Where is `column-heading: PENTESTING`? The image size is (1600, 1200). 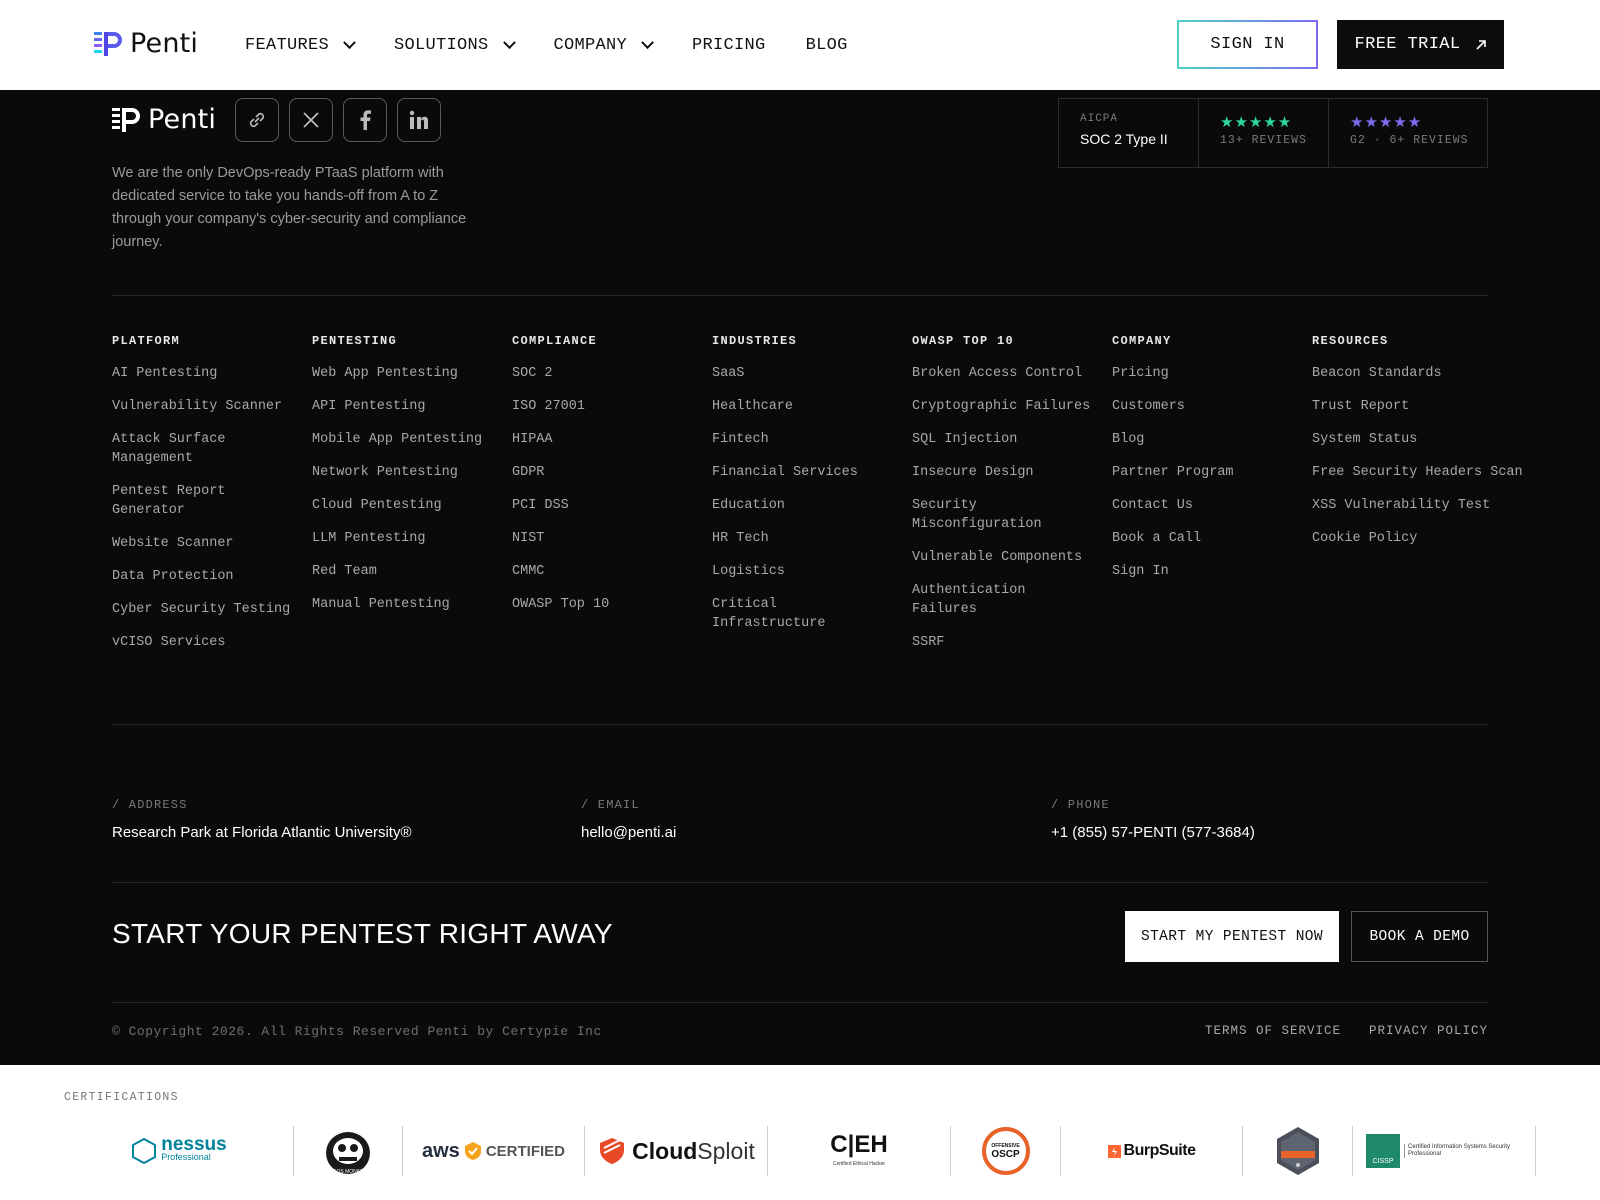
column-heading: PENTESTING is located at coordinates (355, 341).